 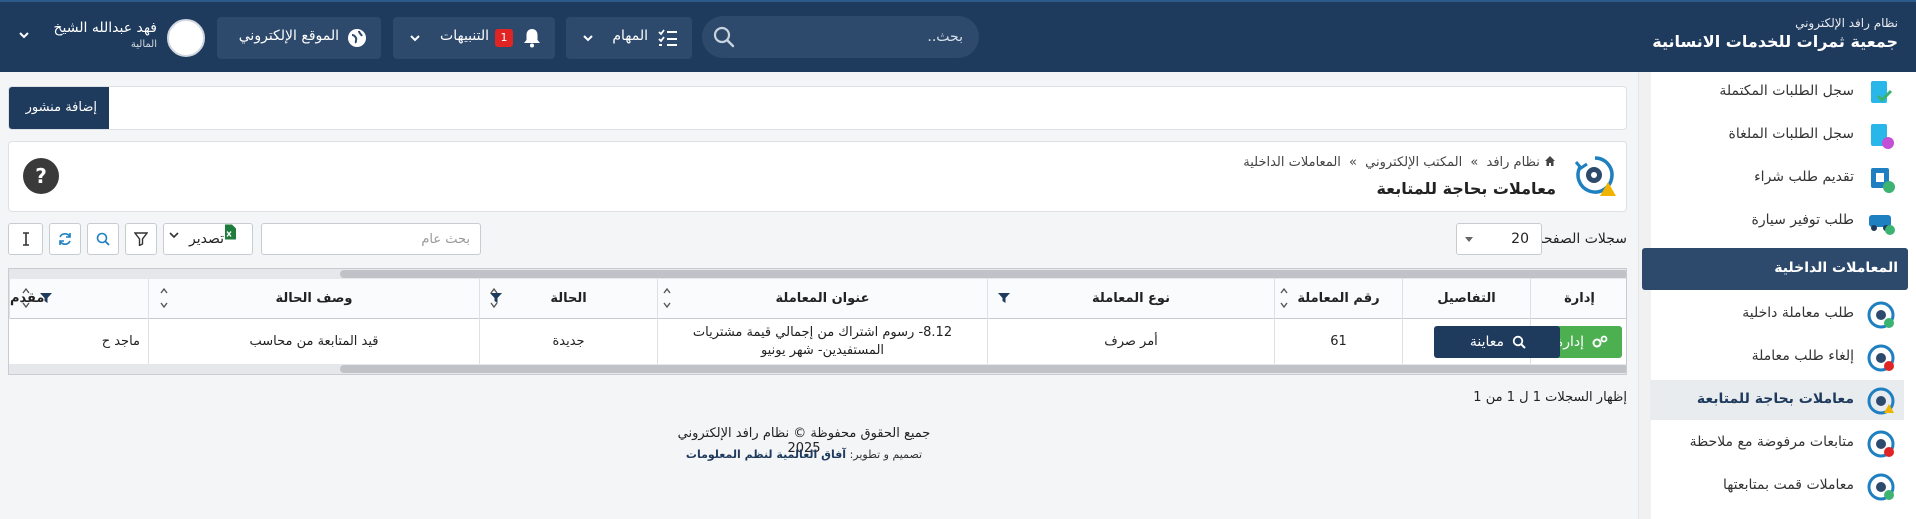 What do you see at coordinates (208, 239) in the screenshot?
I see `export-button: تصدير` at bounding box center [208, 239].